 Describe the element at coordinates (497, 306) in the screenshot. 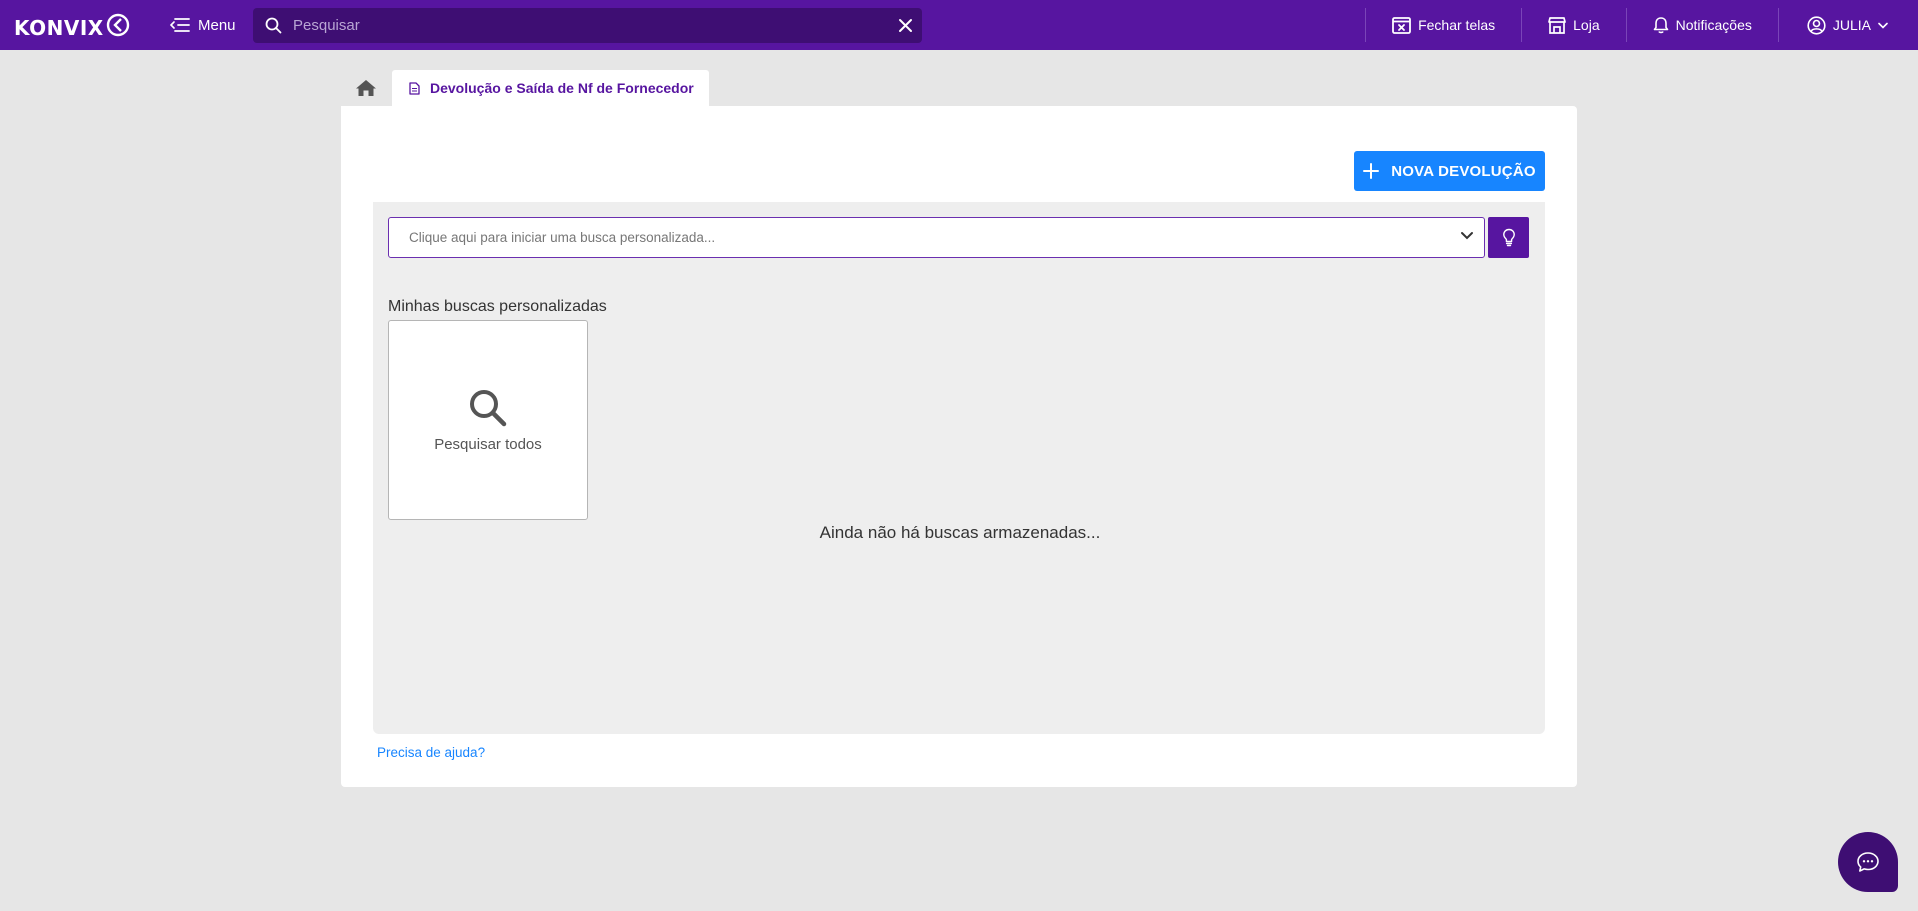

I see `saved-searches-title: Minhas buscas personalizadas` at that location.